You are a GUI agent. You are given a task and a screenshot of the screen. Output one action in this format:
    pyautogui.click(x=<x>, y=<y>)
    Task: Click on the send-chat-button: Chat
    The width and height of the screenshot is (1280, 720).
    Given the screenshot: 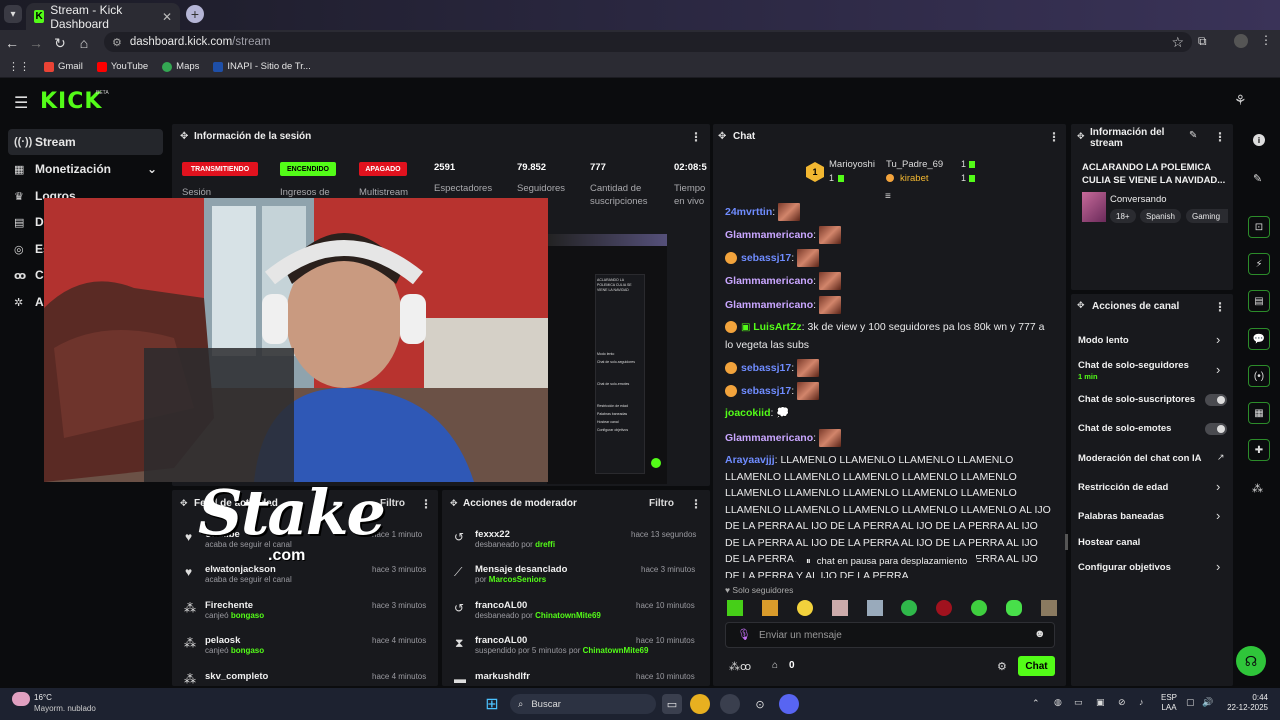 What is the action you would take?
    pyautogui.click(x=1036, y=666)
    